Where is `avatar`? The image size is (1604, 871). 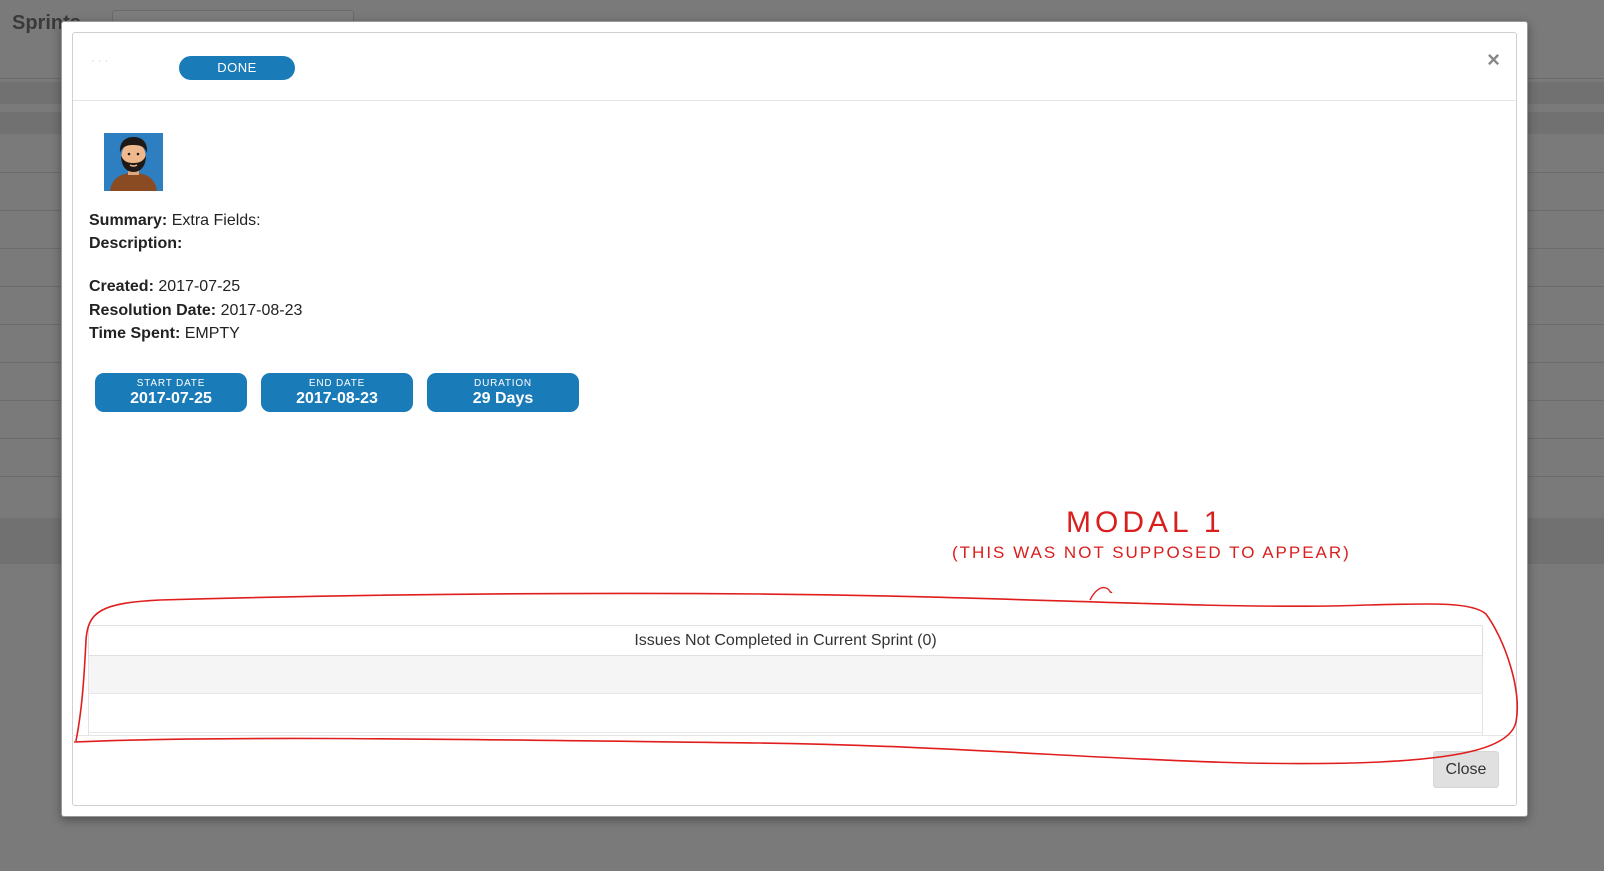
avatar is located at coordinates (133, 162).